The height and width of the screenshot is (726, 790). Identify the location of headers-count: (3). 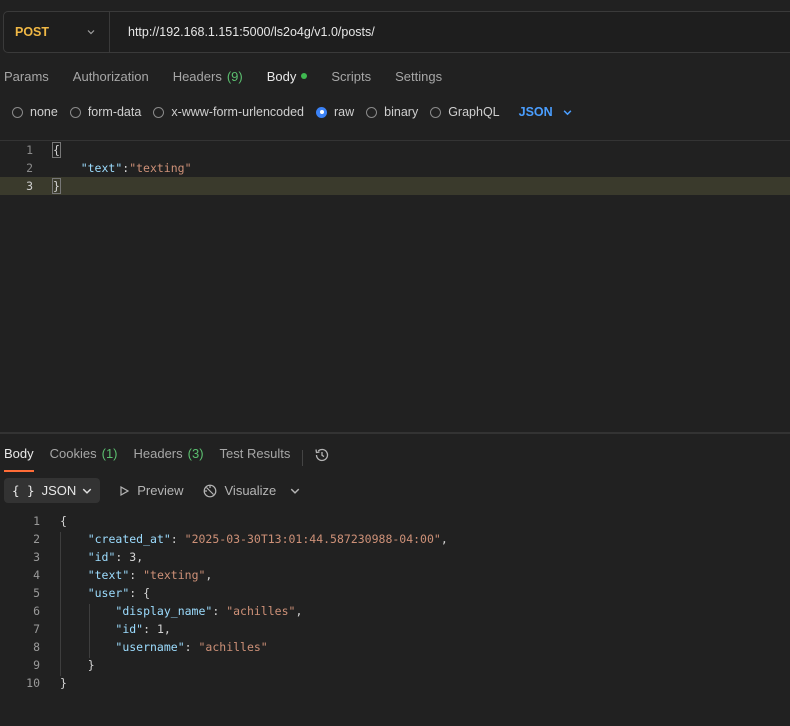
(195, 453).